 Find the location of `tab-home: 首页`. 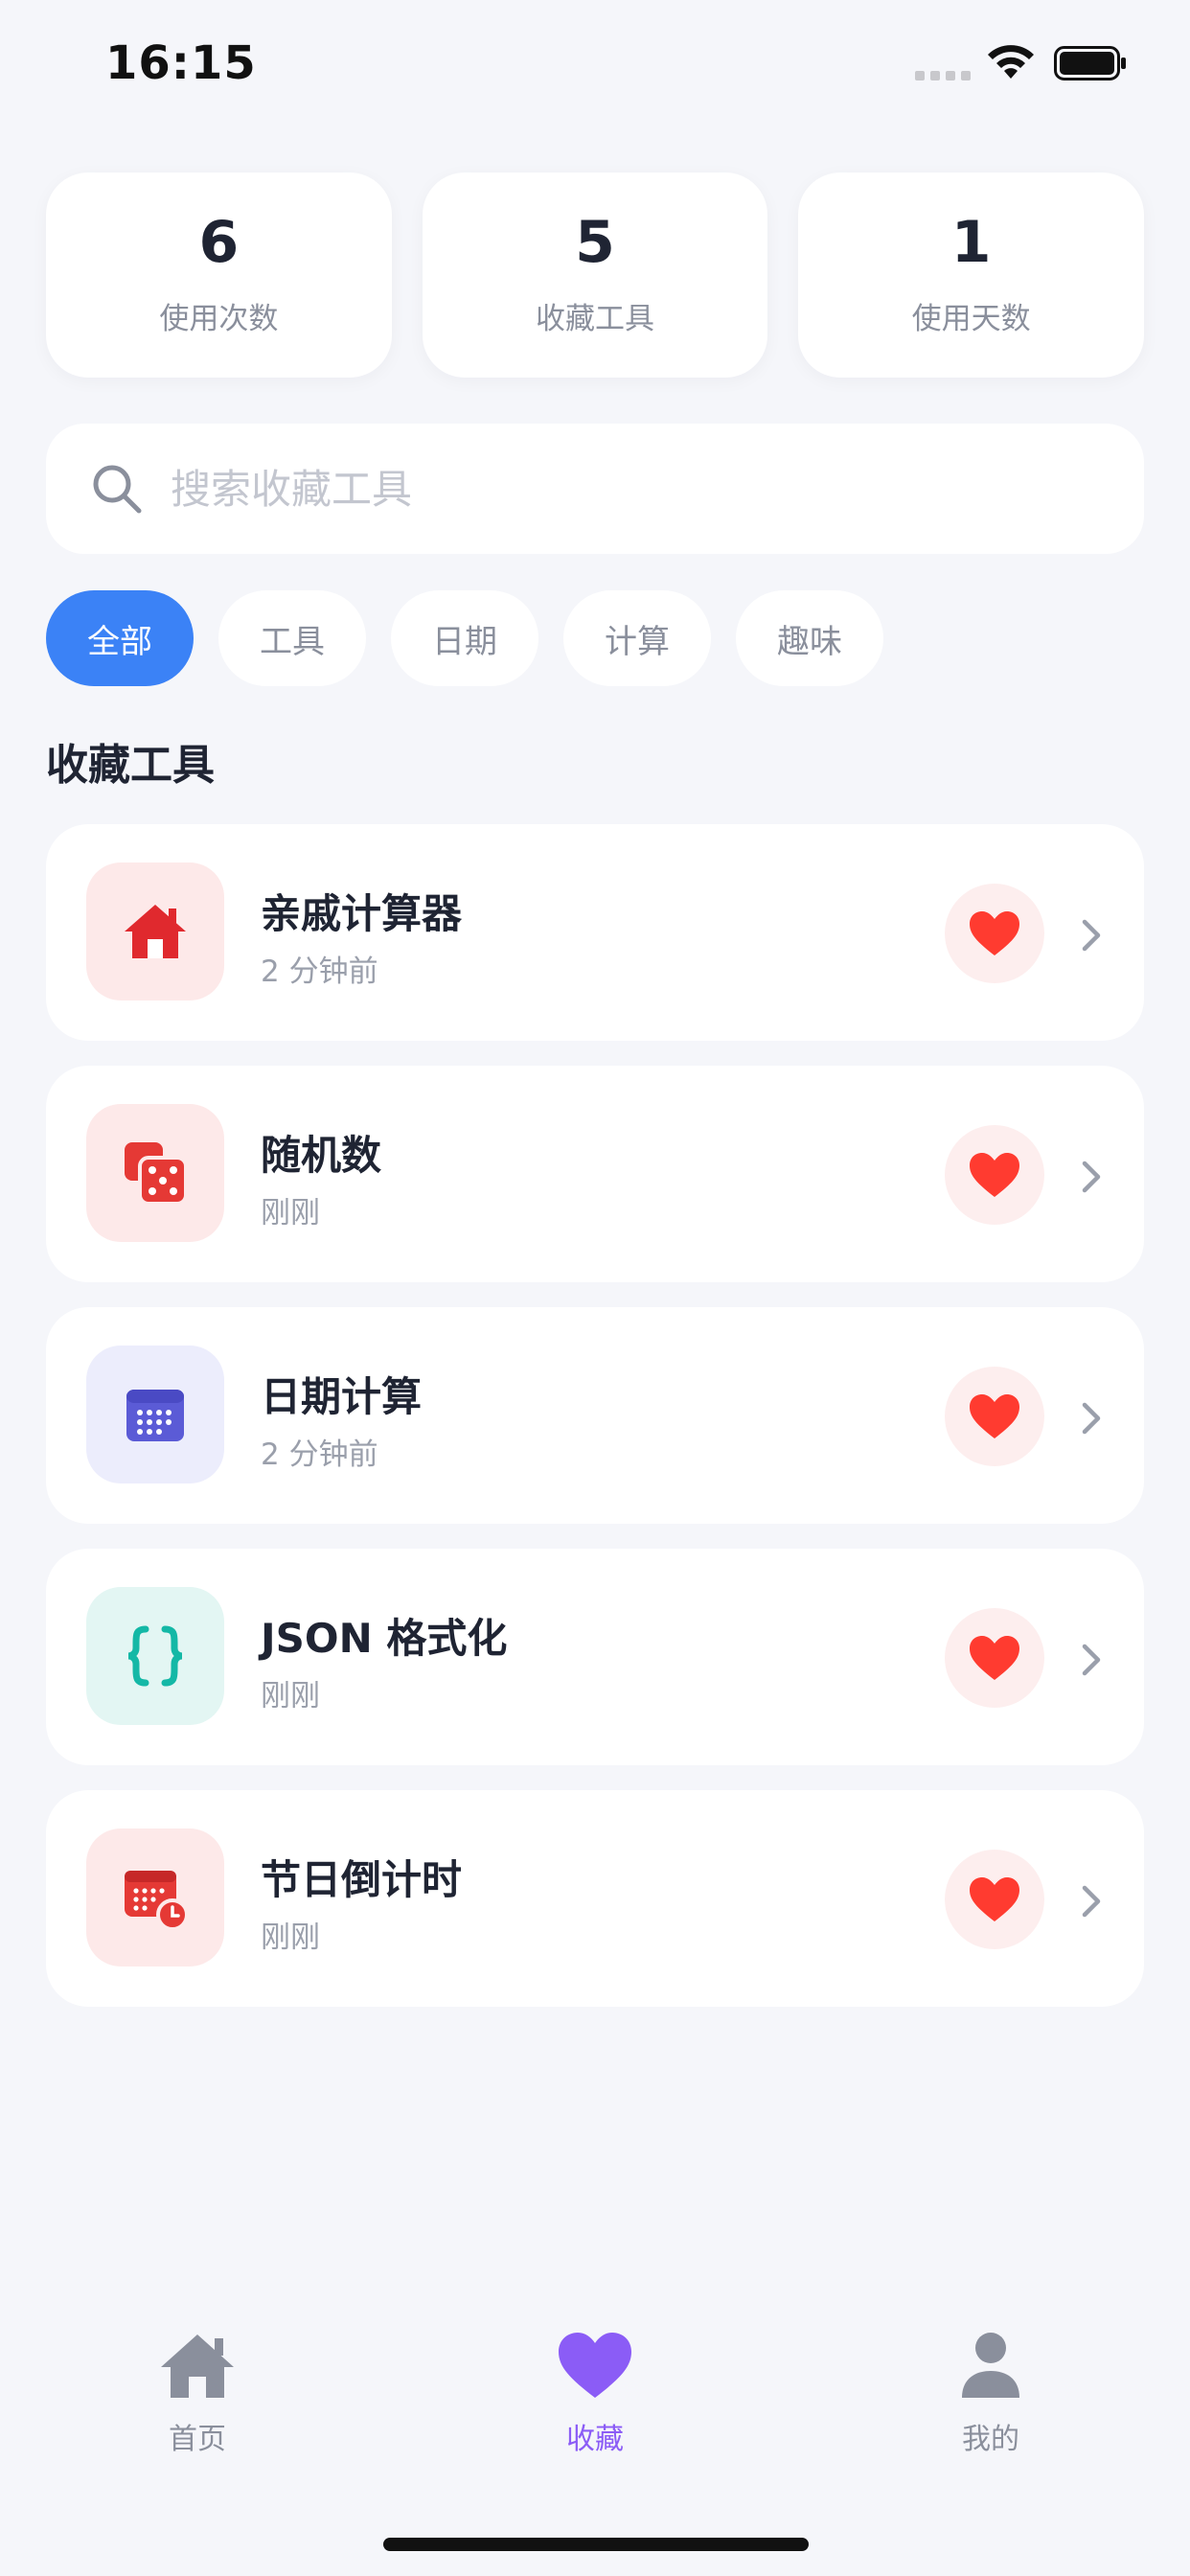

tab-home: 首页 is located at coordinates (198, 2393).